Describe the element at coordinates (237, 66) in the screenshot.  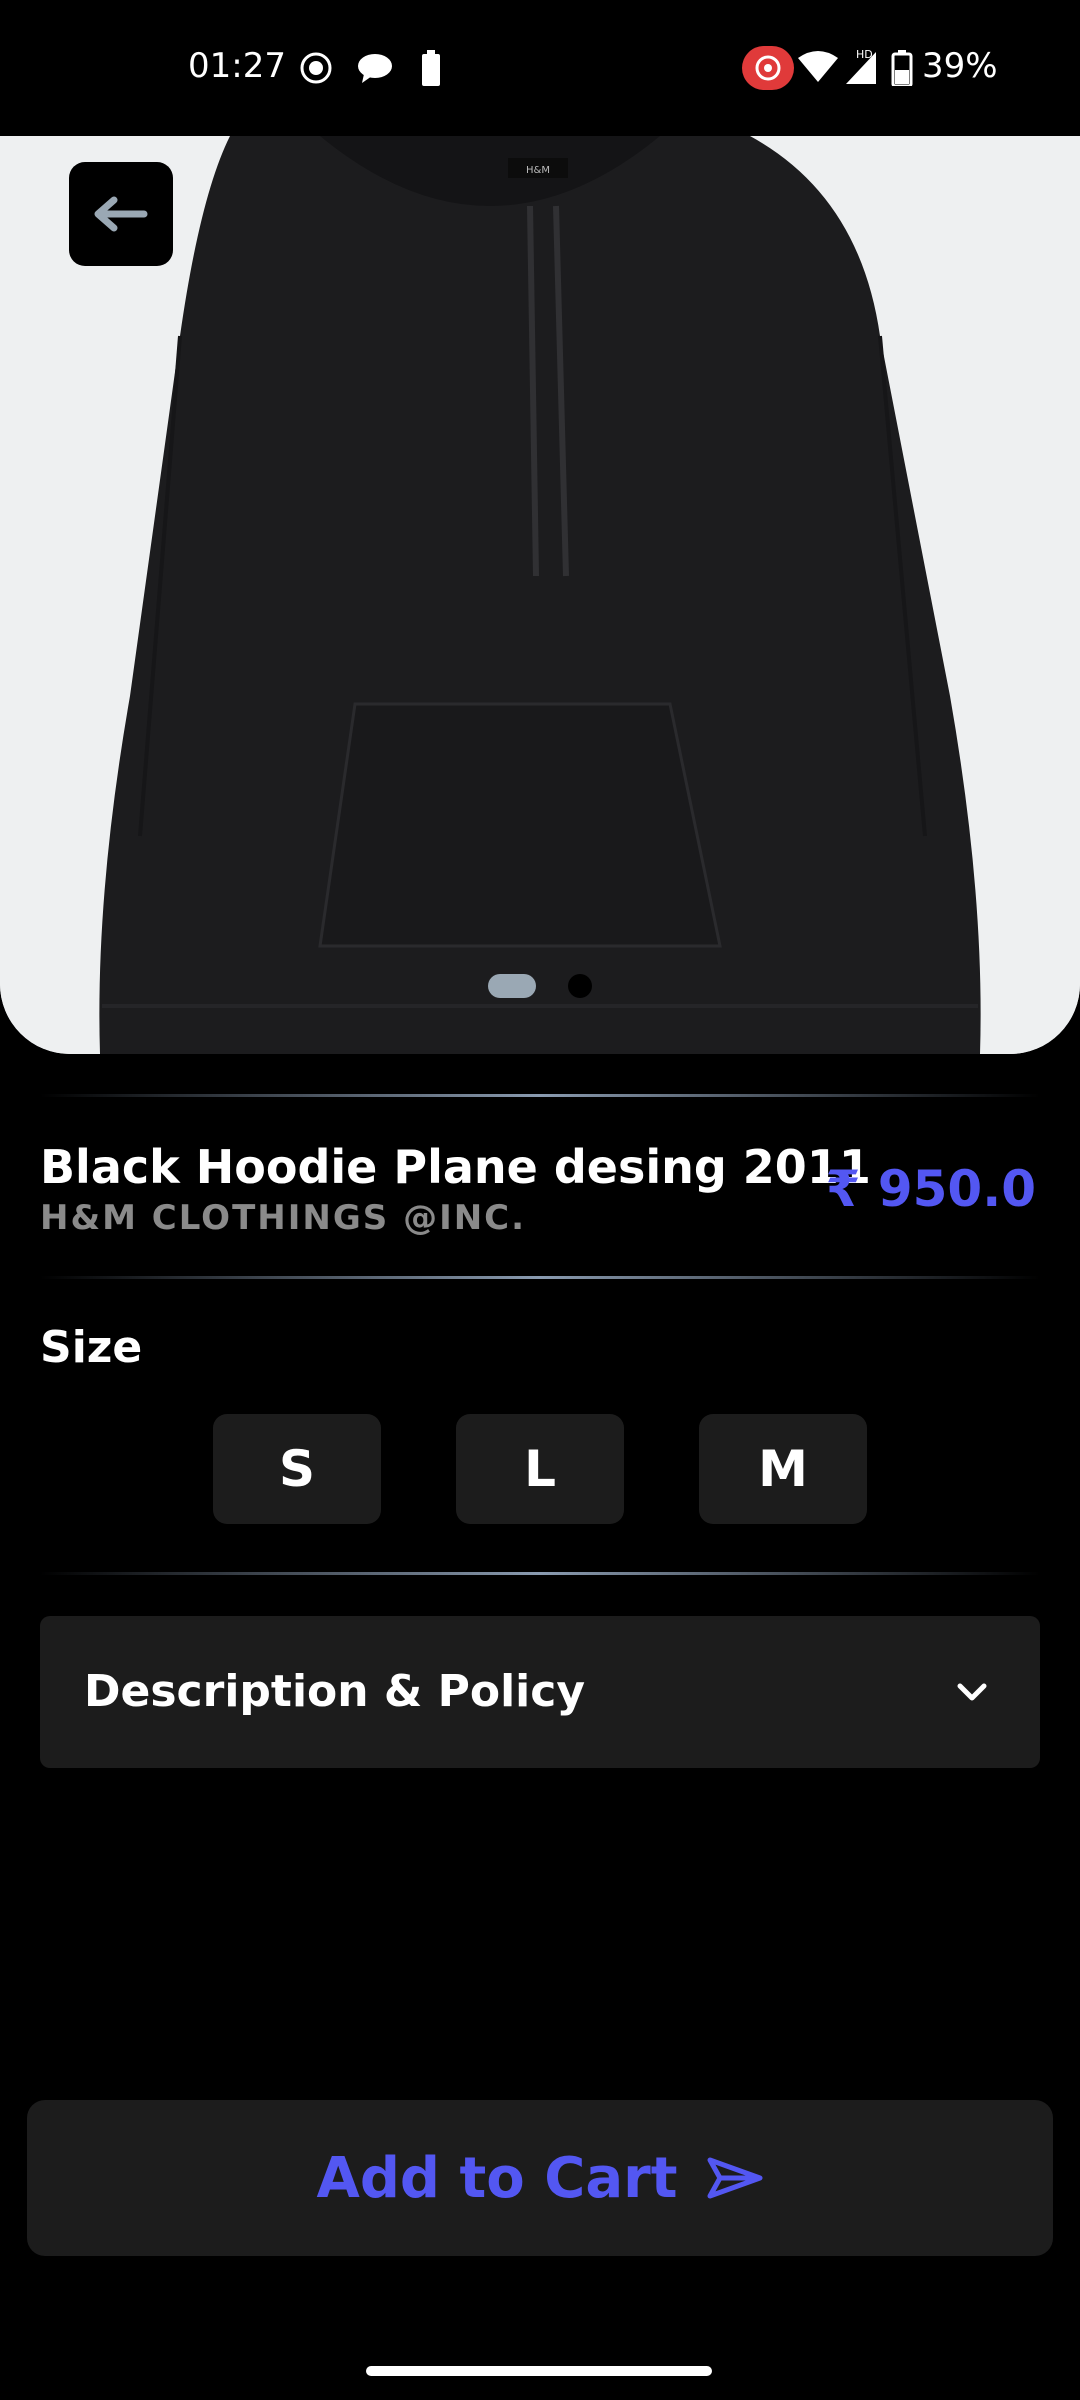
I see `status-time: 01:27` at that location.